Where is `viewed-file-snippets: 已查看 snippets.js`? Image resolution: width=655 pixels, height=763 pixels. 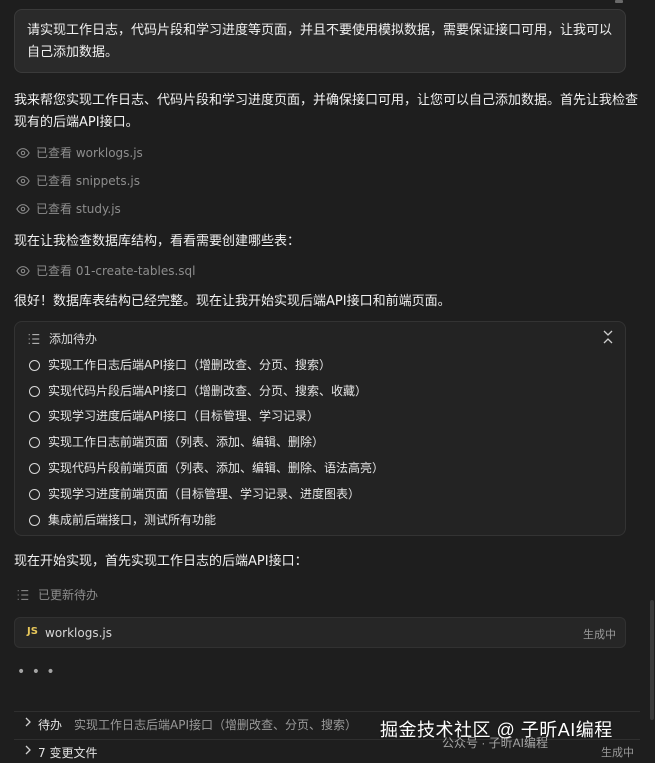 viewed-file-snippets: 已查看 snippets.js is located at coordinates (78, 181).